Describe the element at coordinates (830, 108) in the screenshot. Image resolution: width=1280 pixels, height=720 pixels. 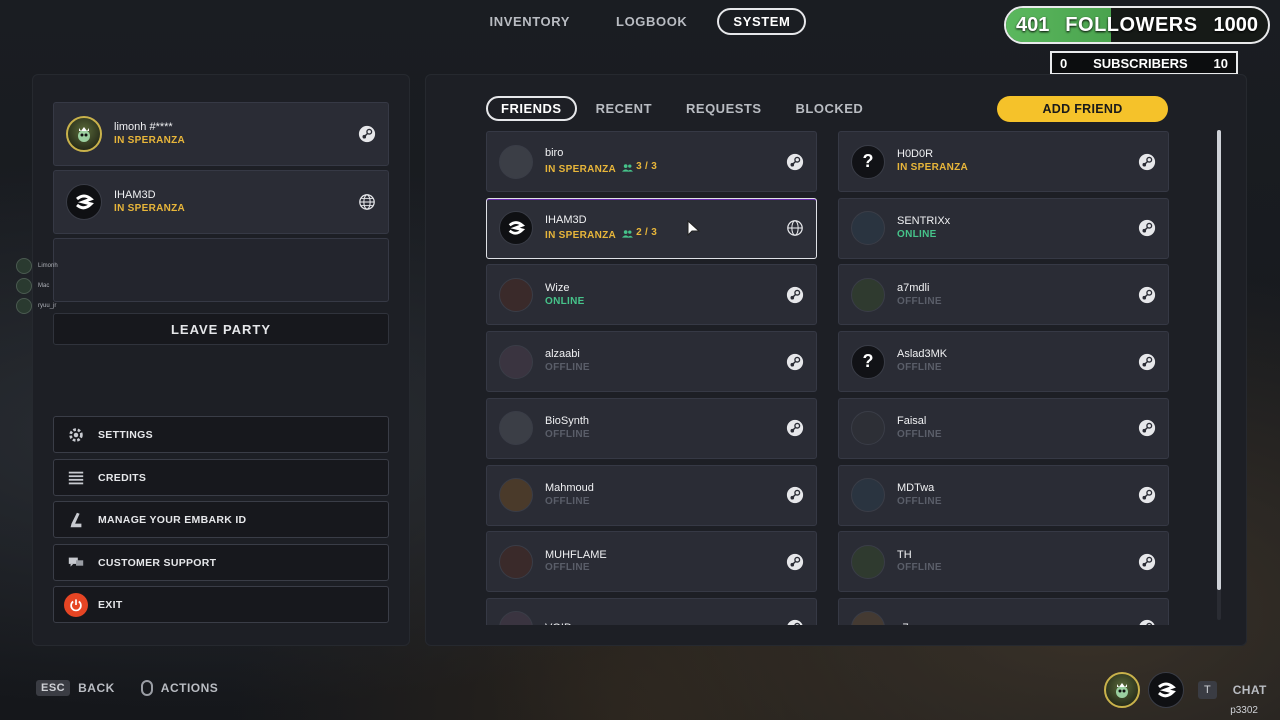
I see `tab-blocked: BLOCKED` at that location.